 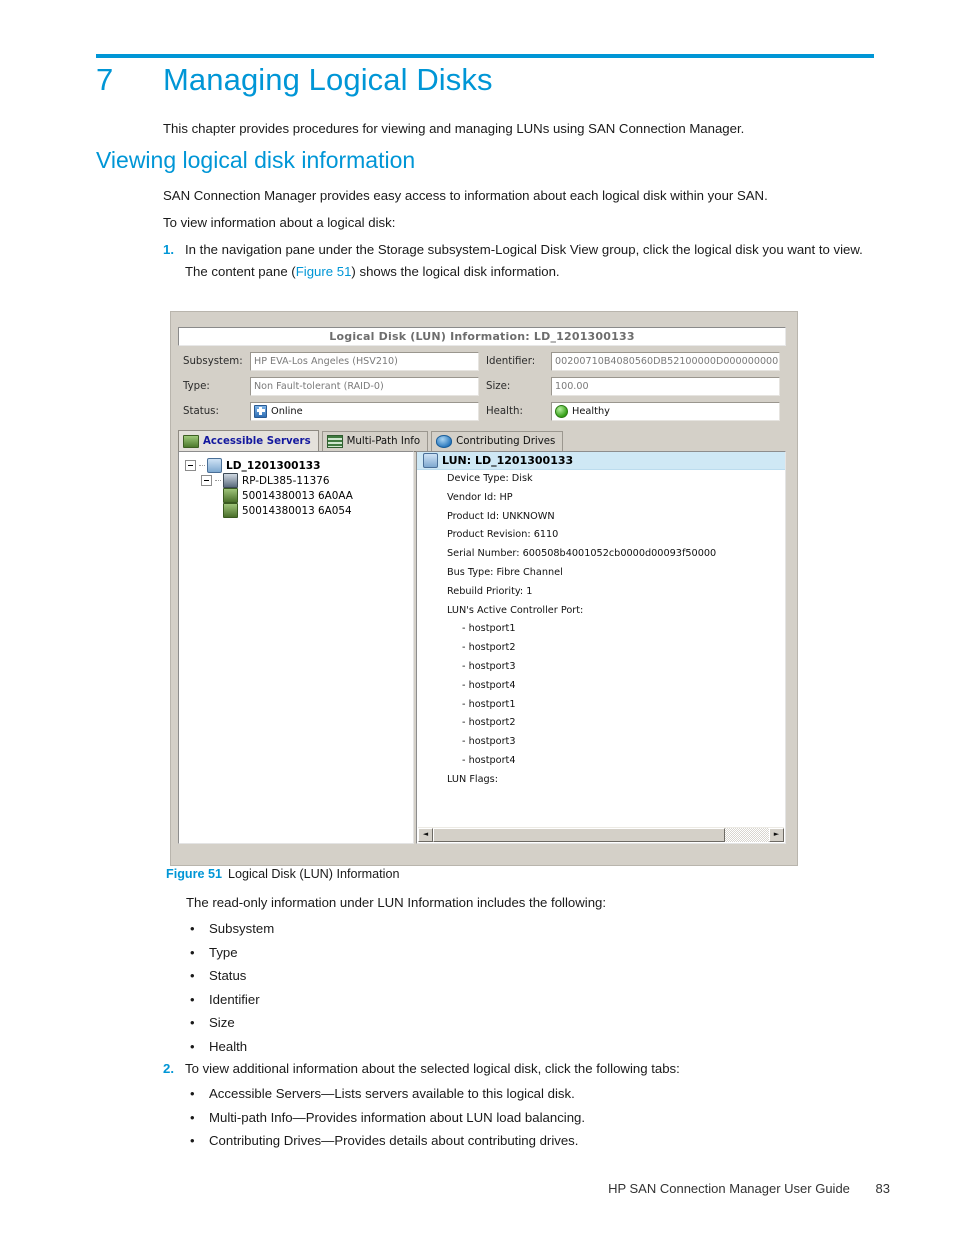 I want to click on identifier-field: 00200710B4080560DB52100000D000000000F59, so click(x=665, y=361).